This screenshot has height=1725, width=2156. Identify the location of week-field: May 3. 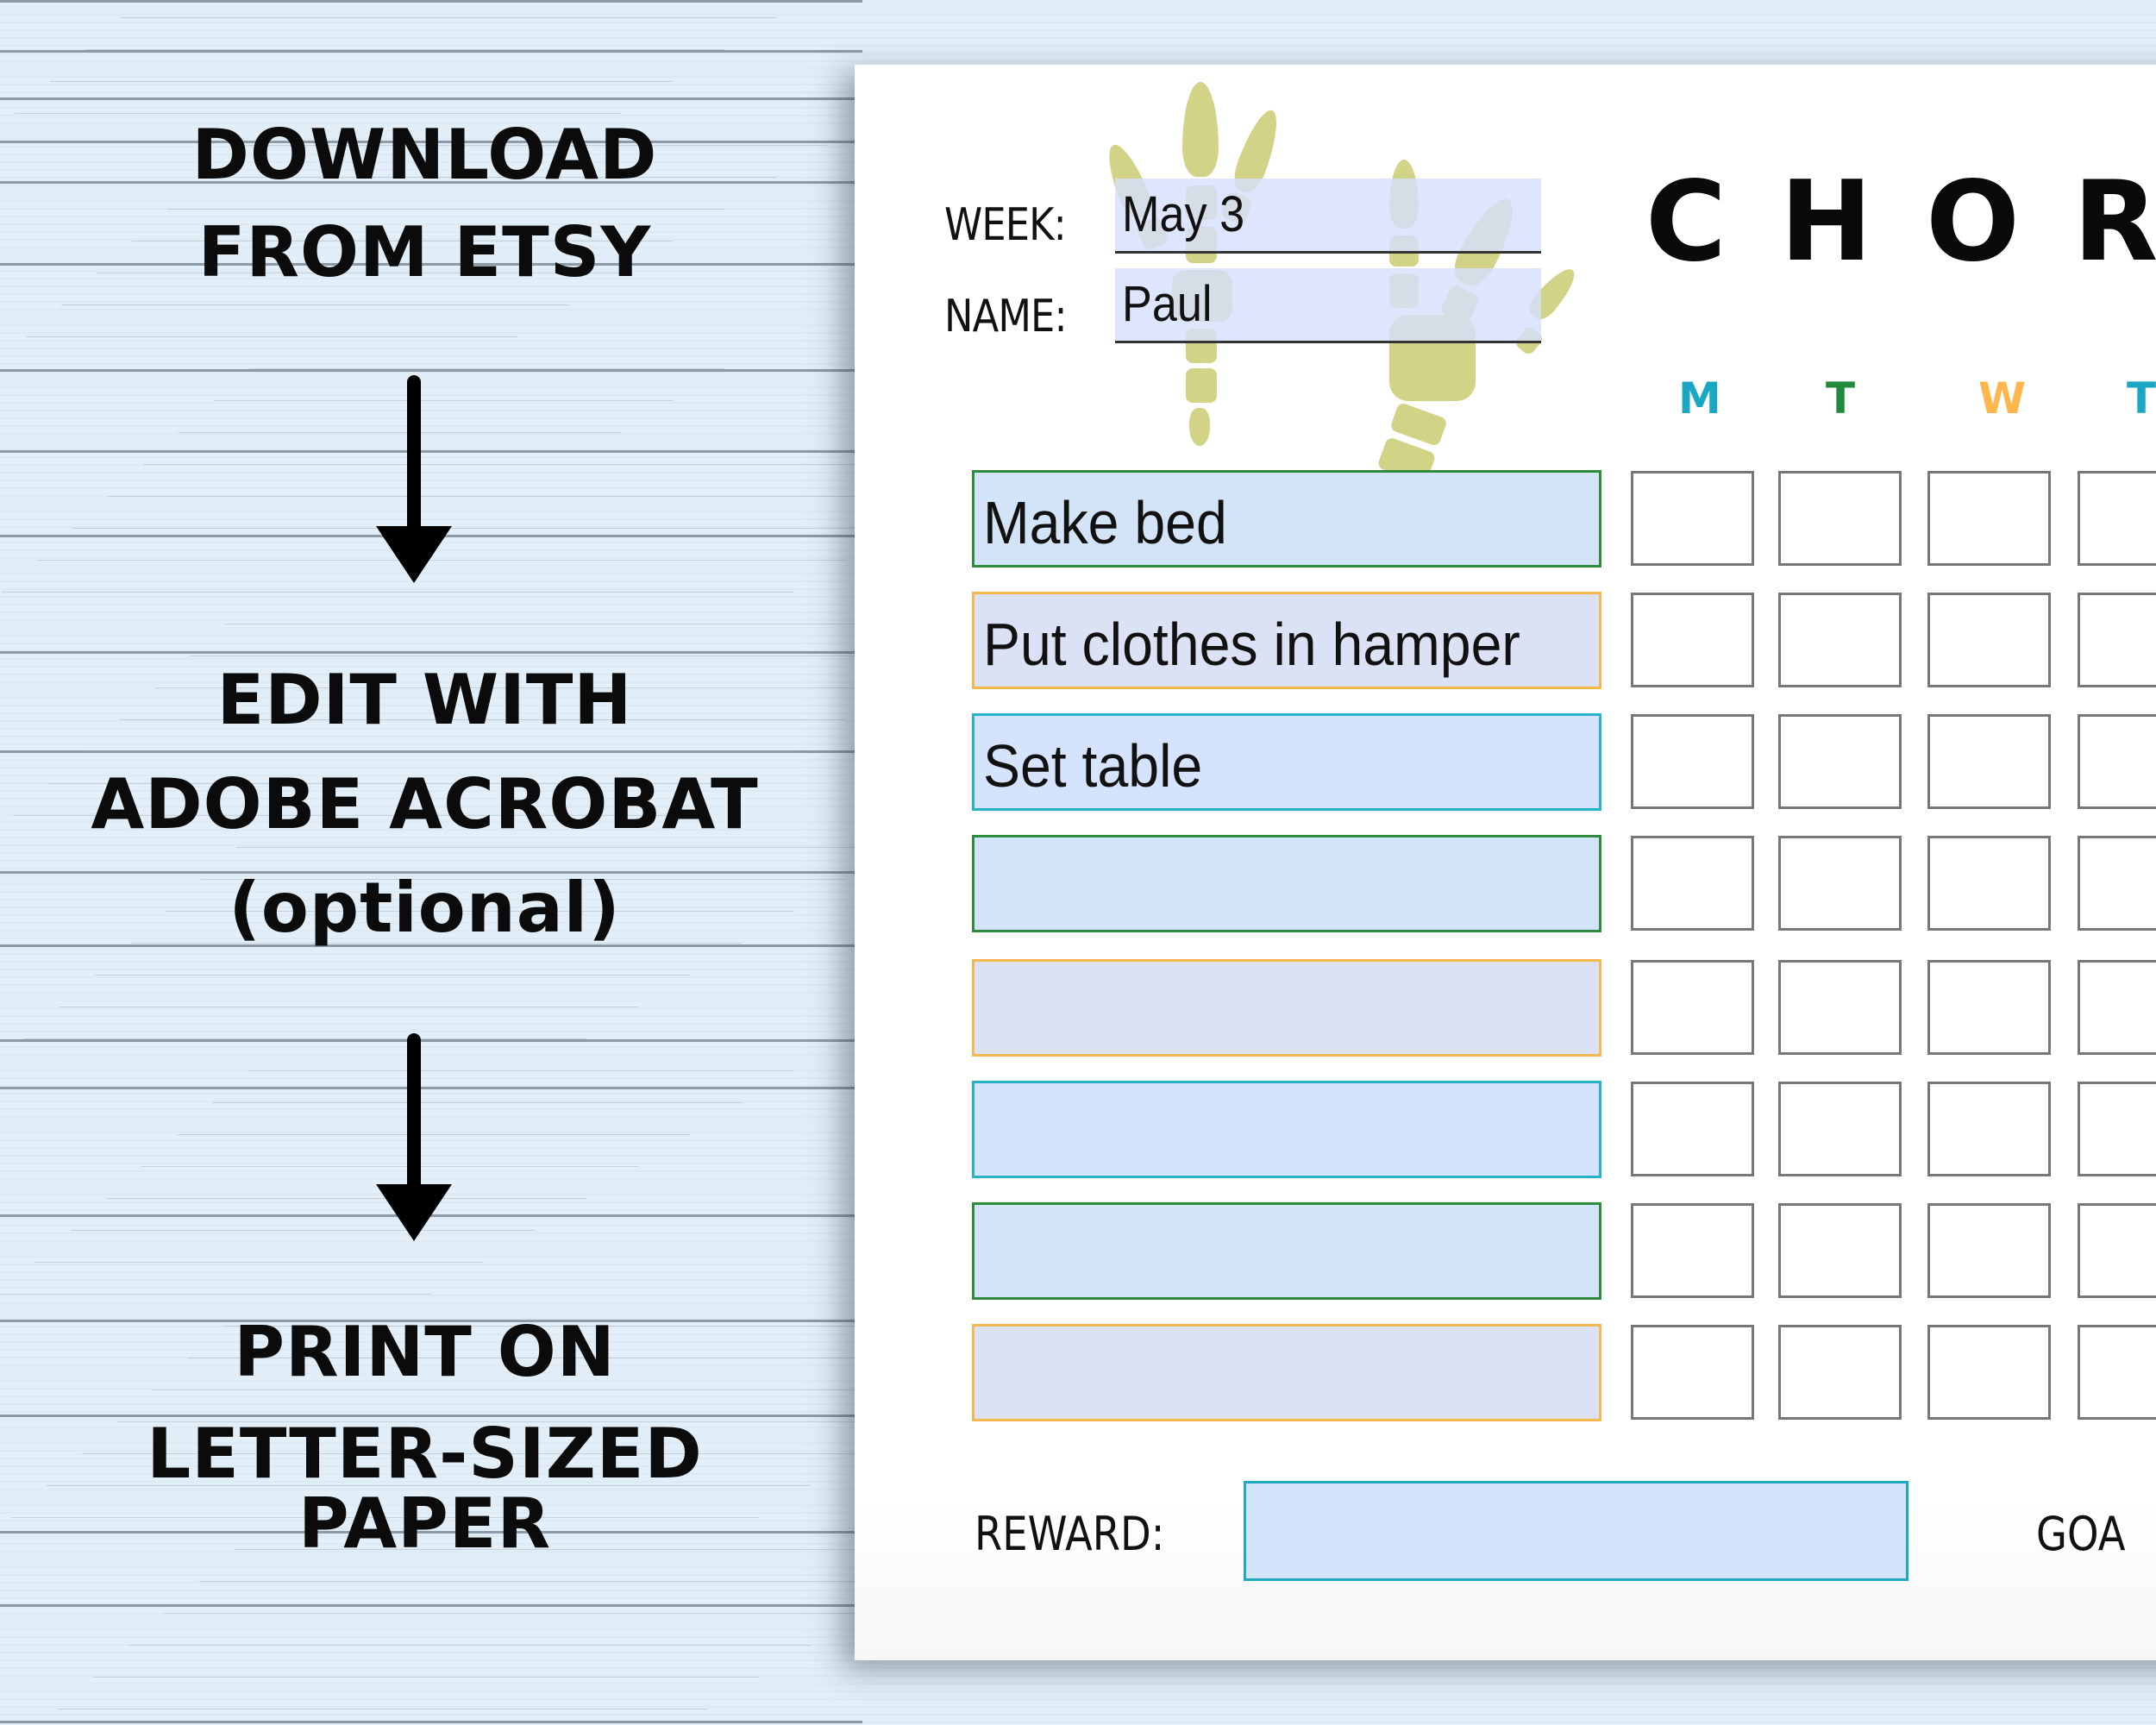
(1328, 216).